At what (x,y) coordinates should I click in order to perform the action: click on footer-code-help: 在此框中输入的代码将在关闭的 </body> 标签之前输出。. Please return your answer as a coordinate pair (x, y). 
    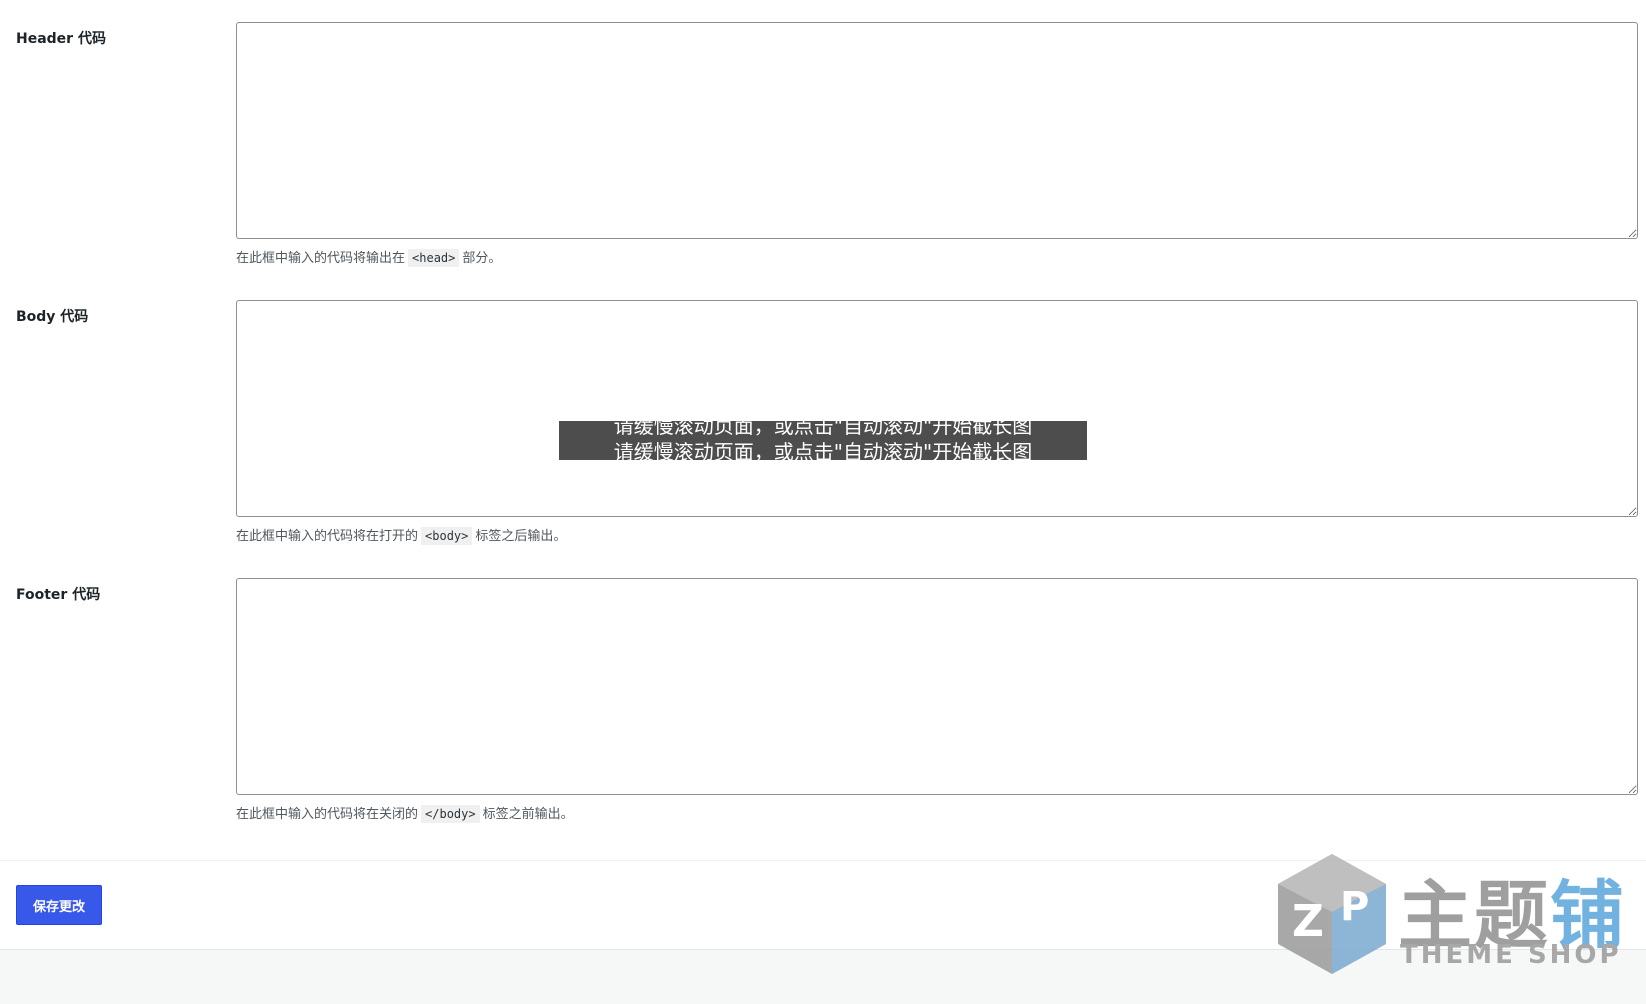
    Looking at the image, I should click on (405, 814).